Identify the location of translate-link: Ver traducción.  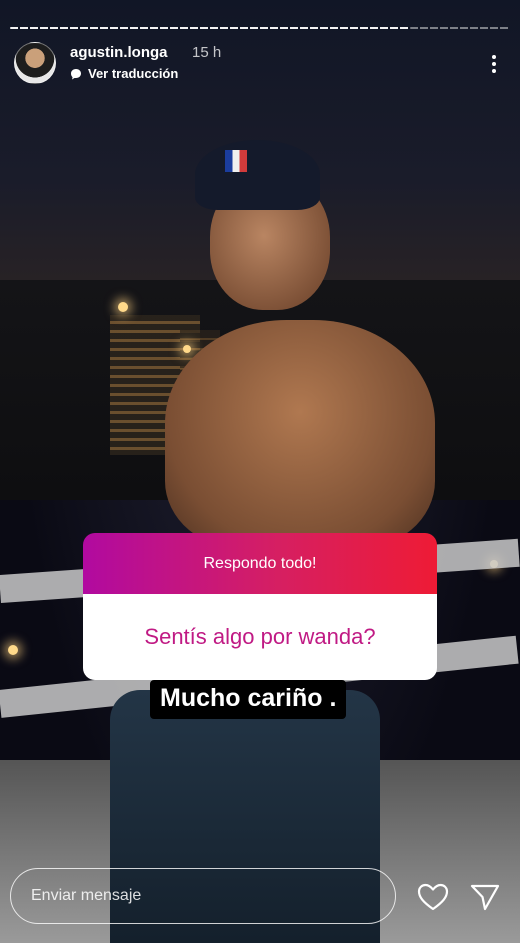
(124, 73).